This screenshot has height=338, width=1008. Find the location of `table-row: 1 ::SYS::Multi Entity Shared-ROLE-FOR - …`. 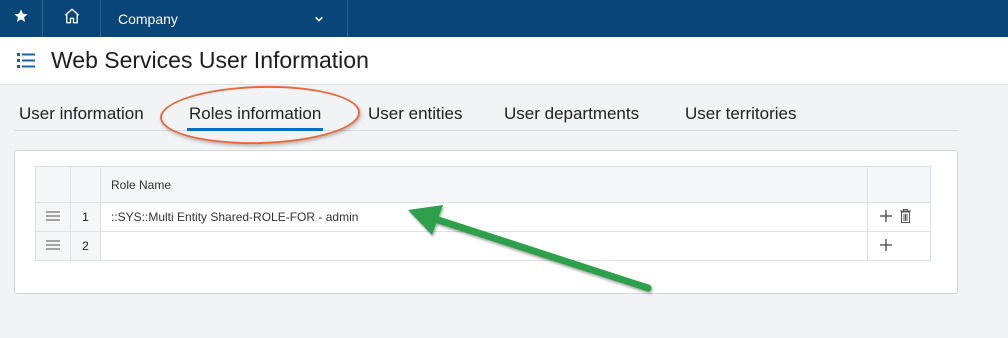

table-row: 1 ::SYS::Multi Entity Shared-ROLE-FOR - … is located at coordinates (483, 217).